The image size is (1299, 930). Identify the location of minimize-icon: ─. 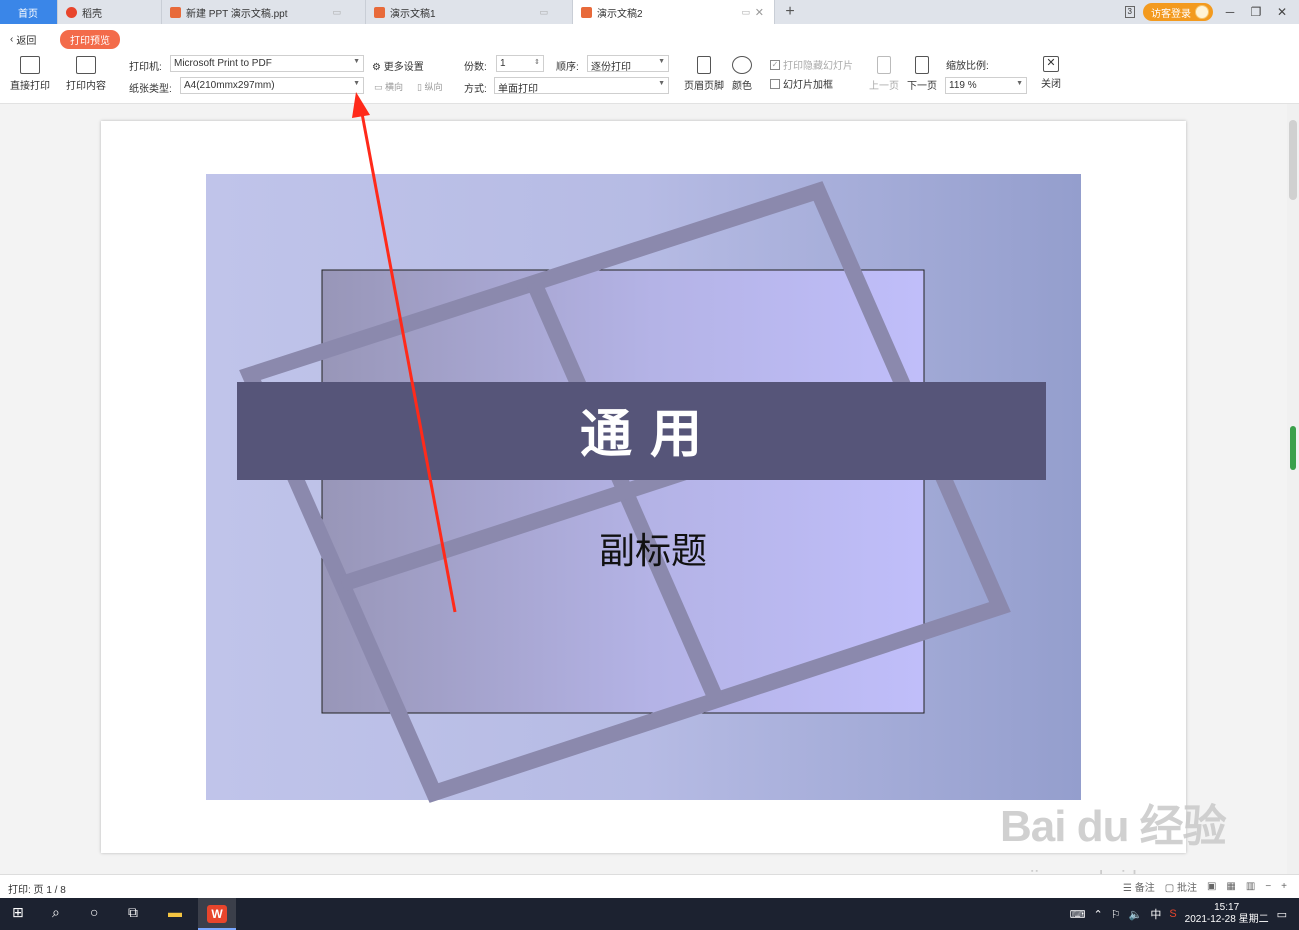
(1230, 12).